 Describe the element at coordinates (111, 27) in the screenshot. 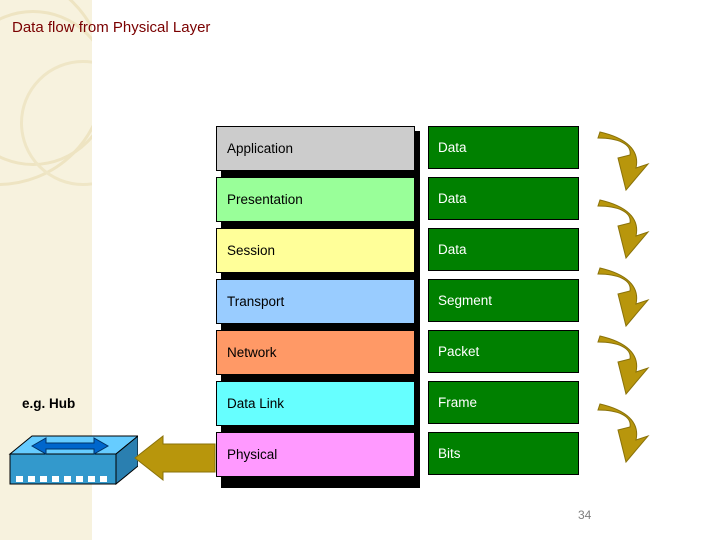

I see `page-title: Data flow from Physical Layer` at that location.